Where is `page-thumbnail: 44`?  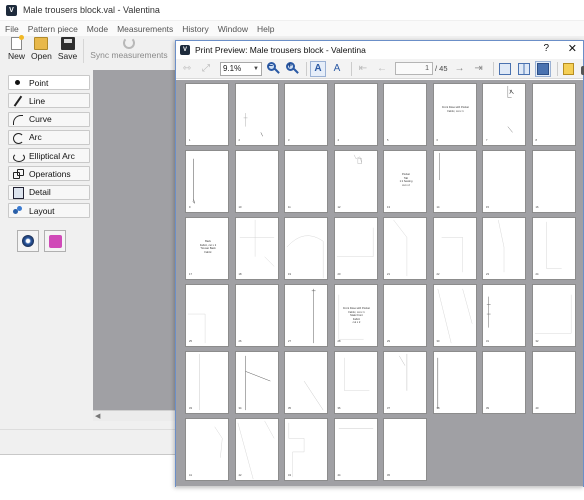
page-thumbnail: 44 is located at coordinates (355, 449).